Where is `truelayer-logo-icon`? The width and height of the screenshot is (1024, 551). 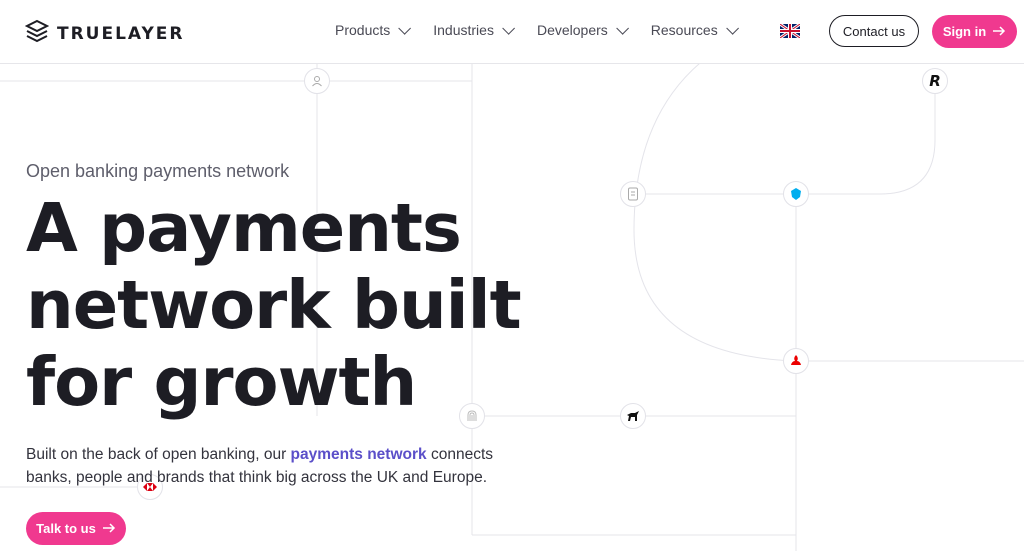 truelayer-logo-icon is located at coordinates (37, 33).